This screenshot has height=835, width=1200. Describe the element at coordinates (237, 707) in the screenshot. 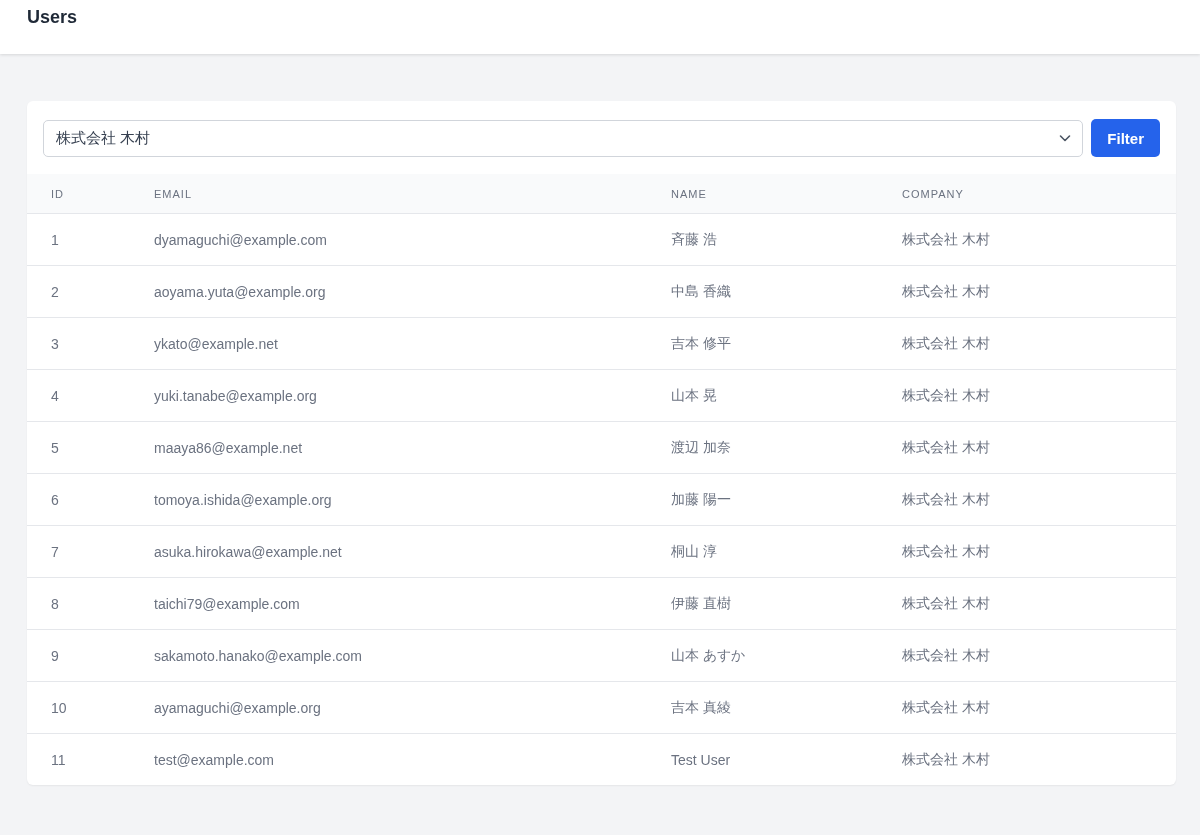

I see `user-email: ayamaguchi@example.org` at that location.